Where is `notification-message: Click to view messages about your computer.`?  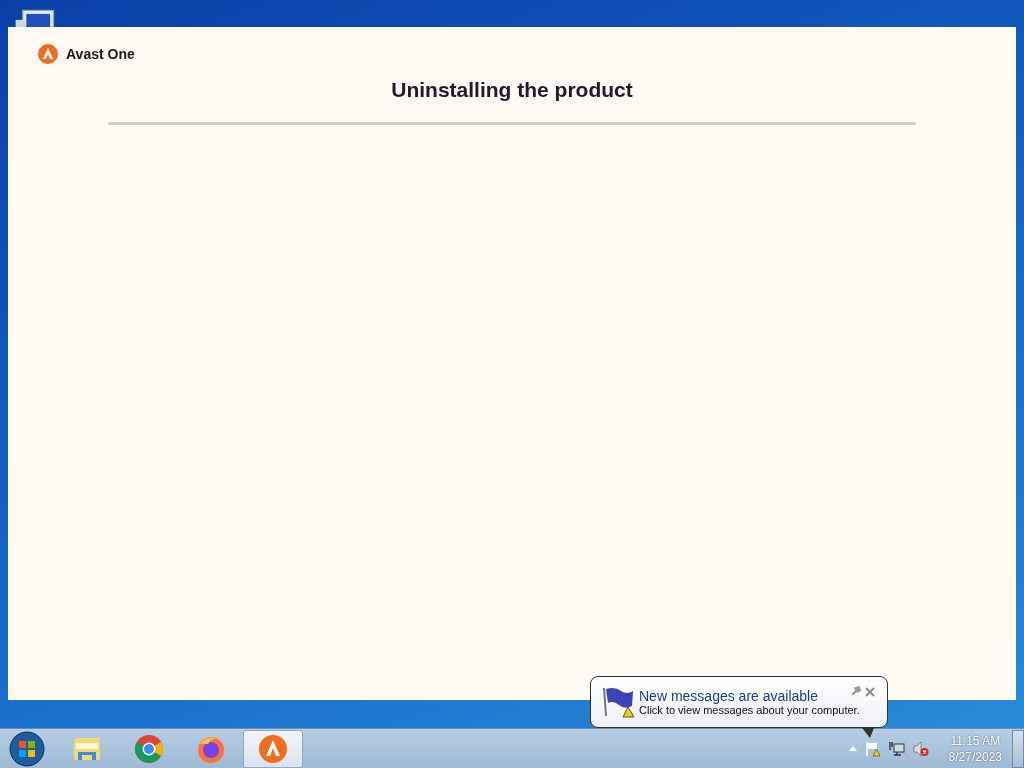
notification-message: Click to view messages about your computer. is located at coordinates (749, 710).